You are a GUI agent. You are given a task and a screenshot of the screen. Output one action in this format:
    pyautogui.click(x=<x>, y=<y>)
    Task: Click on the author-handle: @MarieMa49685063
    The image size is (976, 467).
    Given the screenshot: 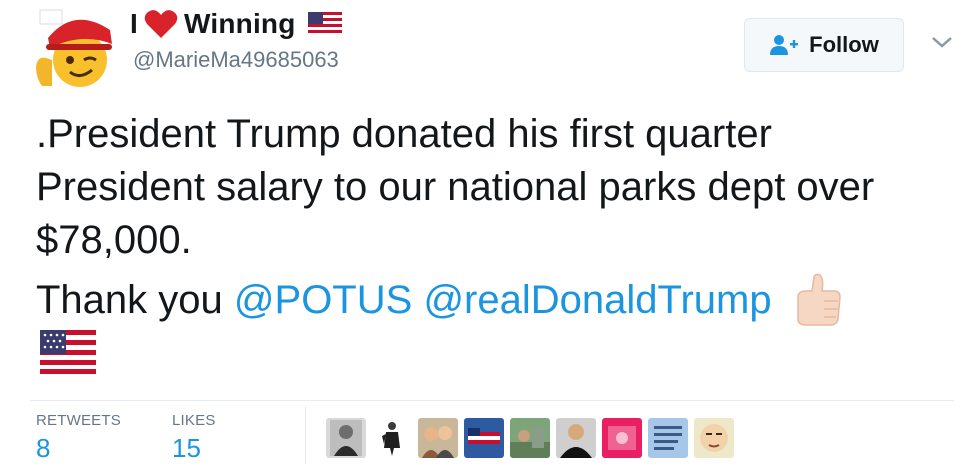 What is the action you would take?
    pyautogui.click(x=236, y=60)
    